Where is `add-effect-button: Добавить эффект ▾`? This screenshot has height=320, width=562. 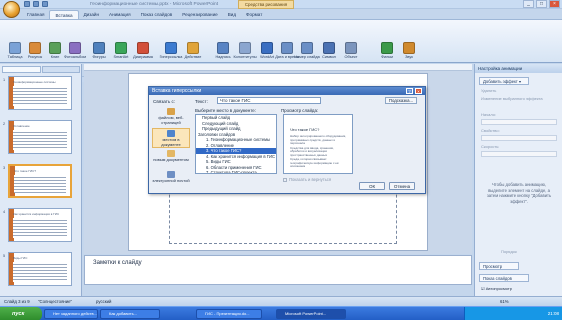 add-effect-button: Добавить эффект ▾ is located at coordinates (504, 81).